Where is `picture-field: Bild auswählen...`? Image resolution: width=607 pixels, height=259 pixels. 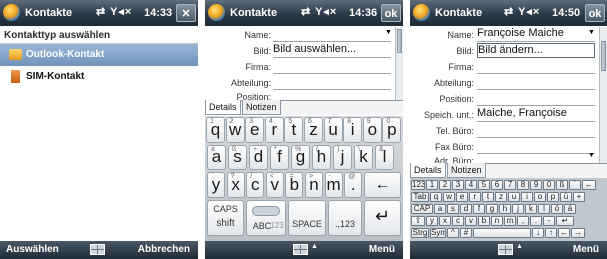
picture-field: Bild auswählen... is located at coordinates (332, 50).